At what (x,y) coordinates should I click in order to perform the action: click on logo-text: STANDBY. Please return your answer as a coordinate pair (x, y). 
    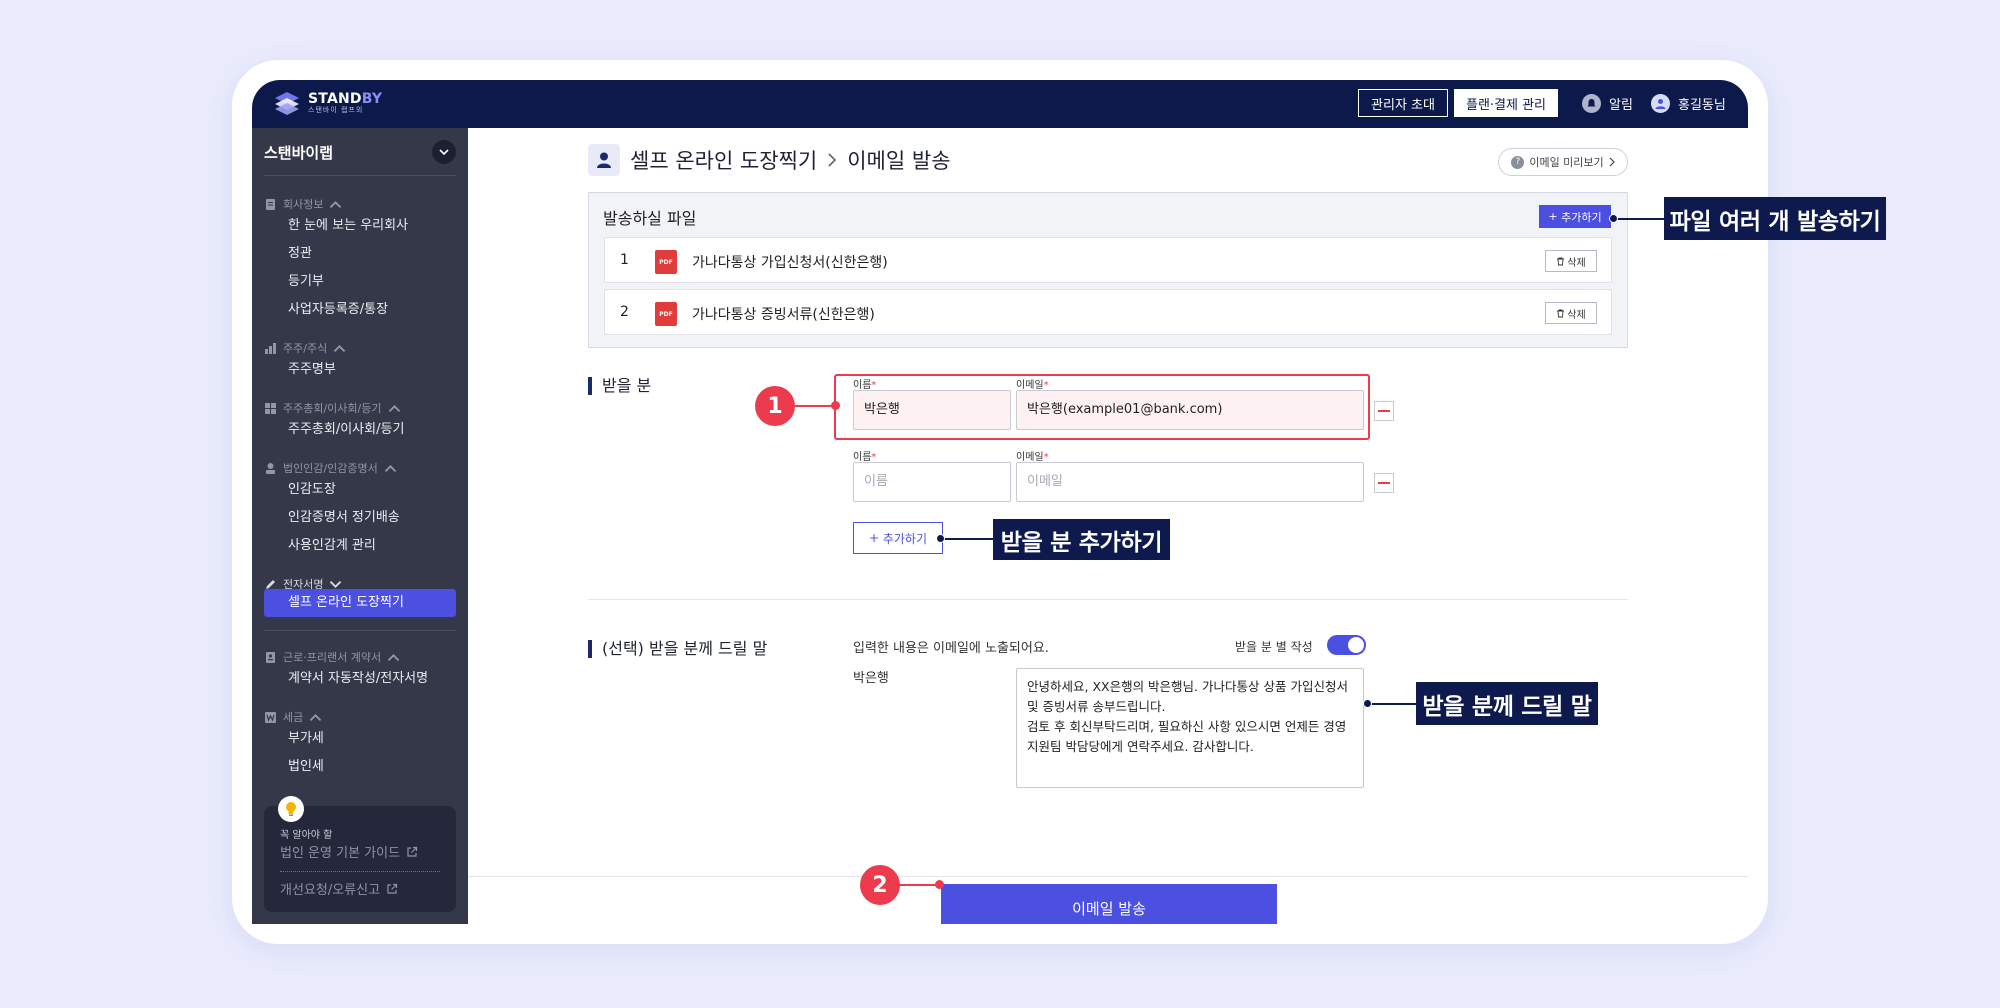
    Looking at the image, I should click on (345, 98).